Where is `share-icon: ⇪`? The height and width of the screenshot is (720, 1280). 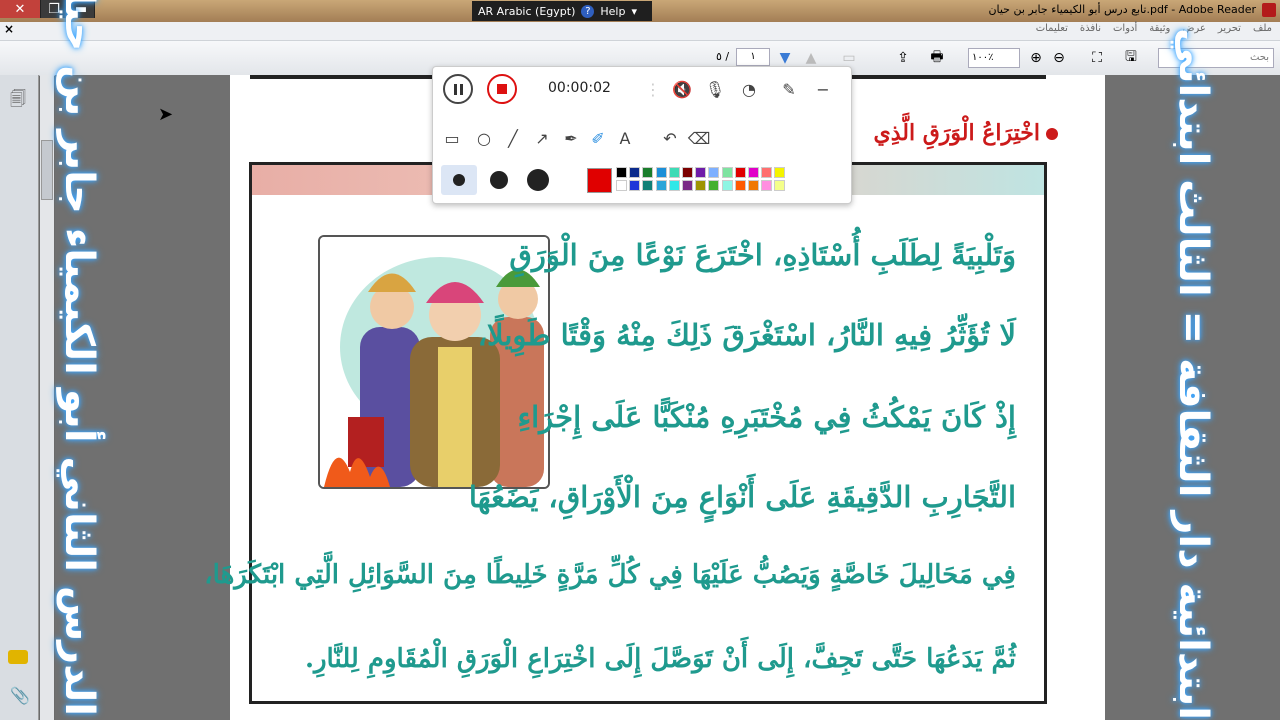 share-icon: ⇪ is located at coordinates (903, 58).